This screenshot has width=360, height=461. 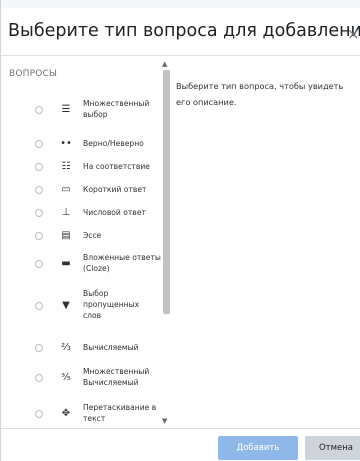 What do you see at coordinates (115, 189) in the screenshot?
I see `question-type-label: Короткий ответ` at bounding box center [115, 189].